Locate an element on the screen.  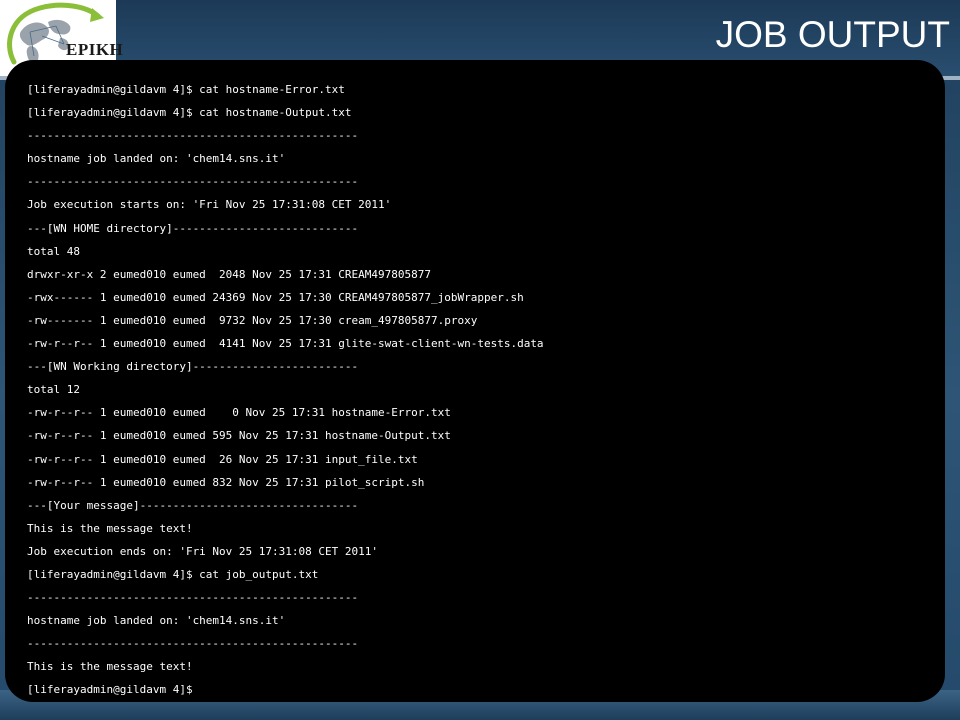
terminal-line: total 12 is located at coordinates (53, 390).